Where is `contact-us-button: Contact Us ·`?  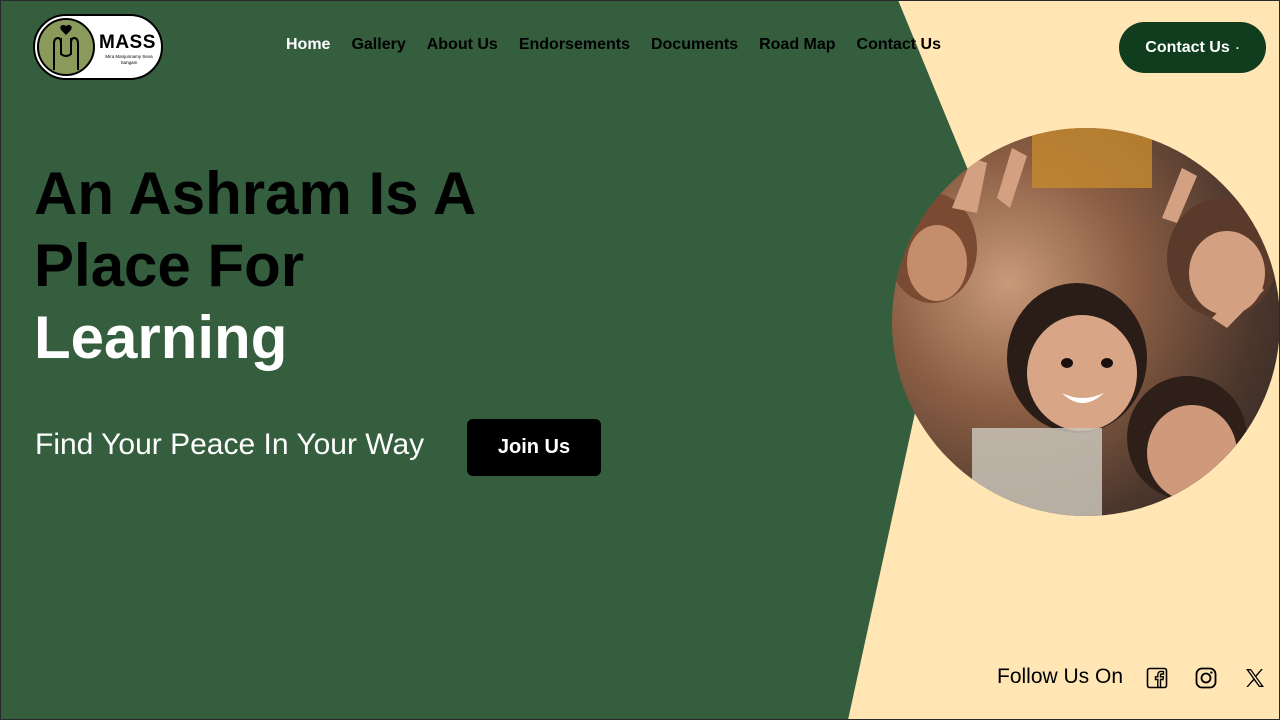
contact-us-button: Contact Us · is located at coordinates (1192, 47).